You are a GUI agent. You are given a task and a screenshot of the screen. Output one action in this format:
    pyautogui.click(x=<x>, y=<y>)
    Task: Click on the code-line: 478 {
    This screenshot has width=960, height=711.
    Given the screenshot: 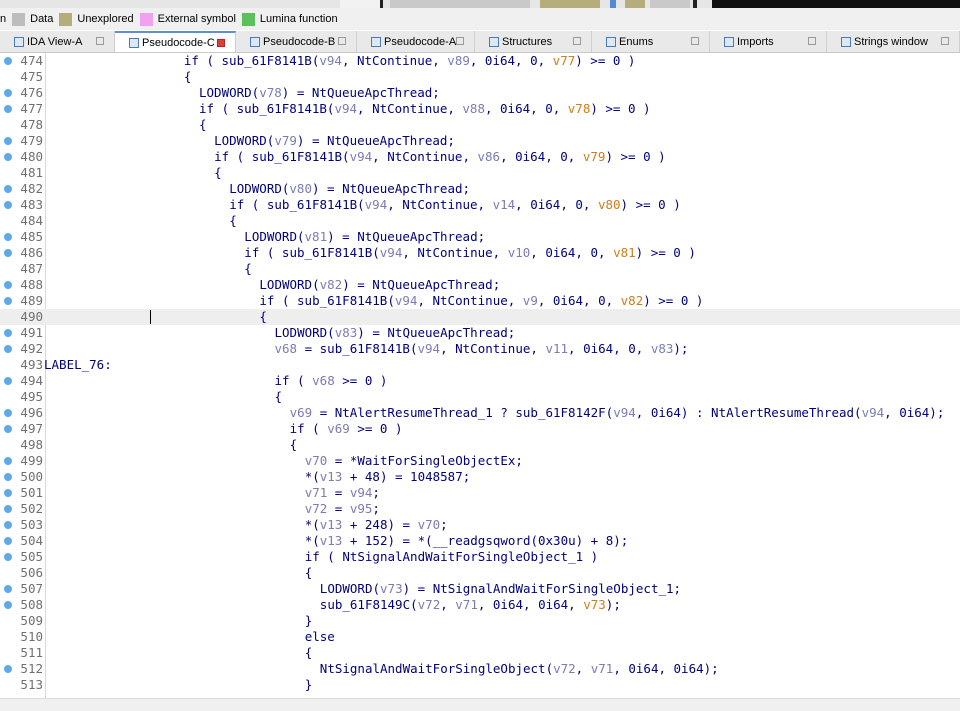 What is the action you would take?
    pyautogui.click(x=480, y=125)
    